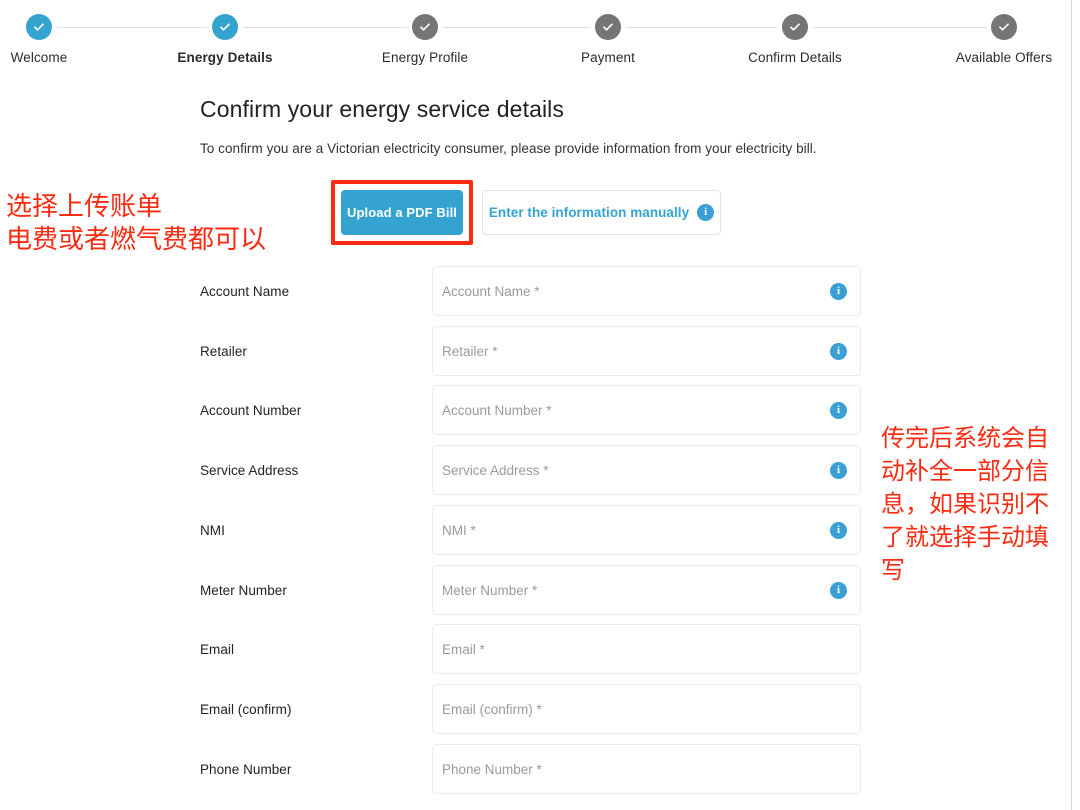 Image resolution: width=1080 pixels, height=810 pixels. I want to click on enter-information-manually-button: Enter the information manually i, so click(601, 212).